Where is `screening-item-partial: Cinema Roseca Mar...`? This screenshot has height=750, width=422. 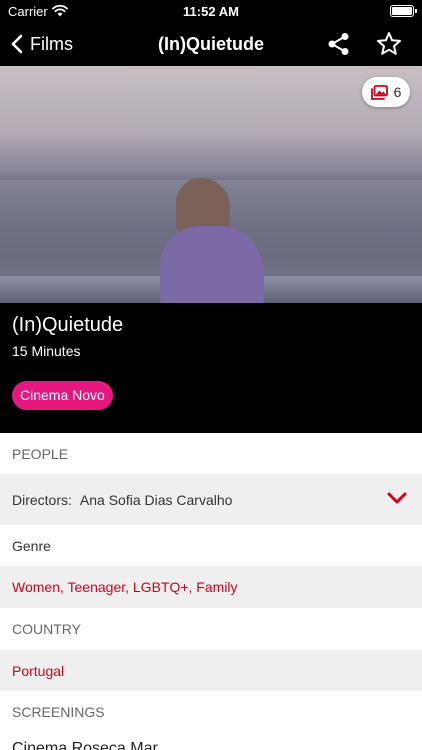
screening-item-partial: Cinema Roseca Mar... is located at coordinates (91, 745).